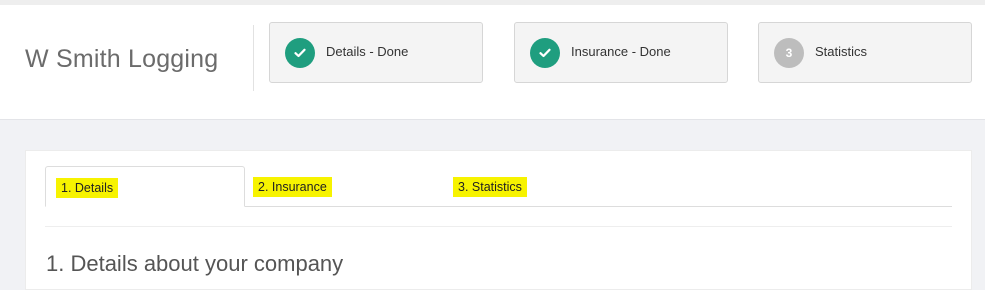 This screenshot has width=985, height=290. I want to click on step-label-statistics: Statistics, so click(841, 51).